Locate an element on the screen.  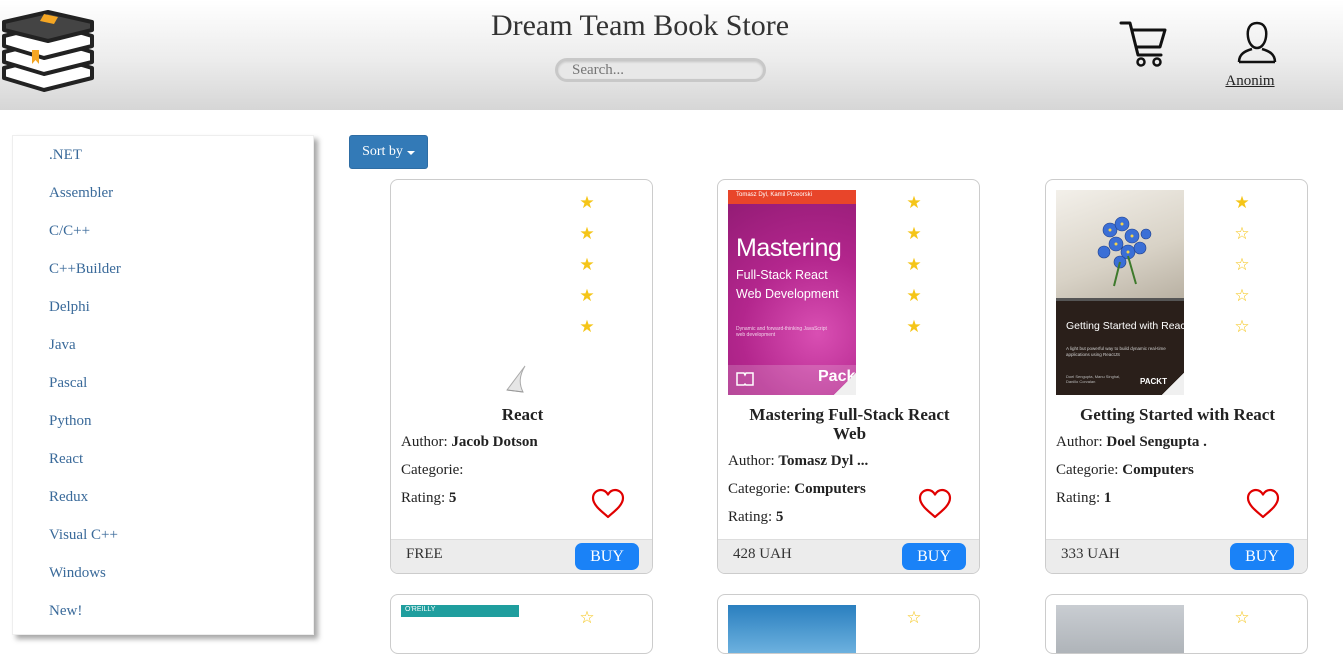
book-price: 333 UAH is located at coordinates (1090, 554).